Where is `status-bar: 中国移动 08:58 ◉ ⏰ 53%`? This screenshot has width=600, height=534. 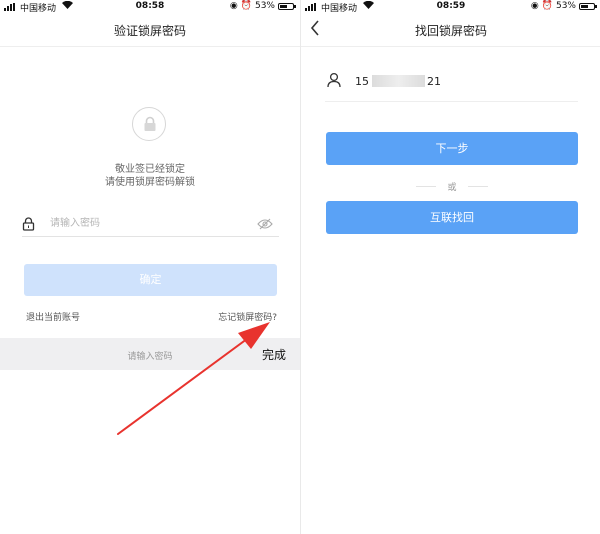
status-bar: 中国移动 08:58 ◉ ⏰ 53% is located at coordinates (150, 7).